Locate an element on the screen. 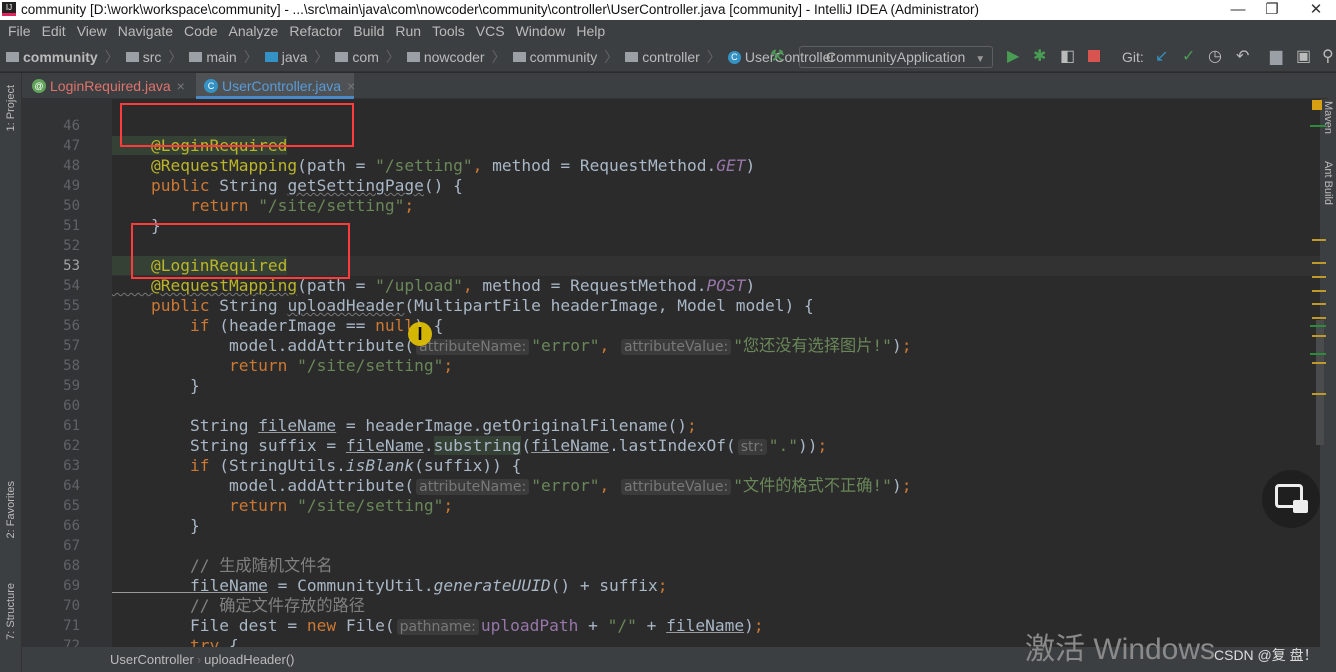 This screenshot has width=1336, height=672. menu-view: View is located at coordinates (92, 31).